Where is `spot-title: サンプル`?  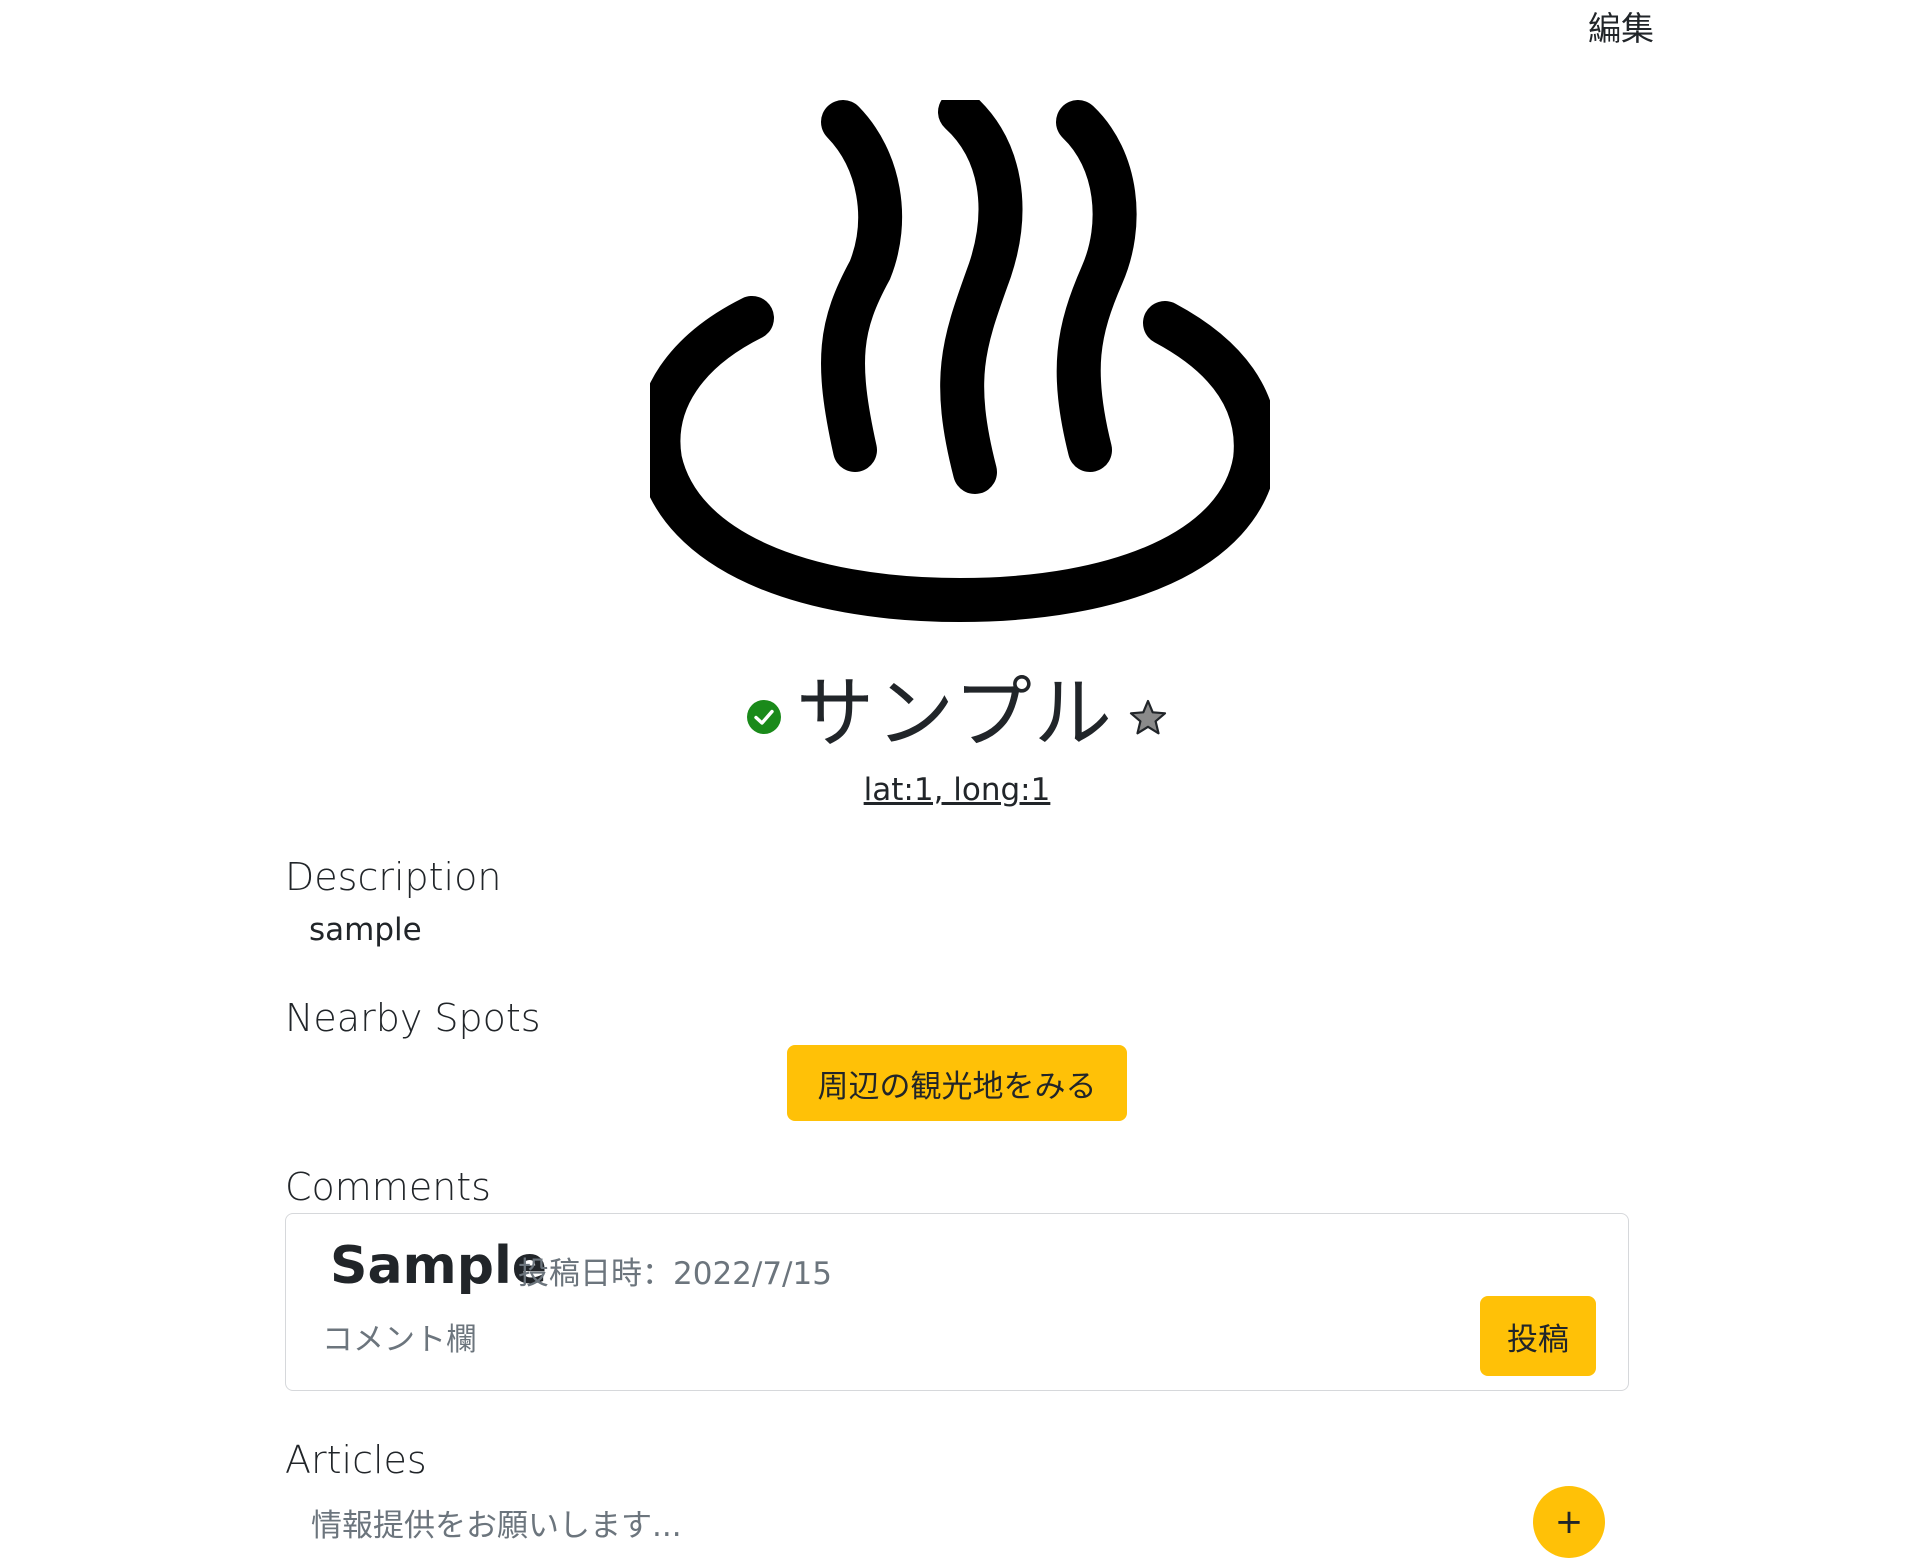 spot-title: サンプル is located at coordinates (955, 714).